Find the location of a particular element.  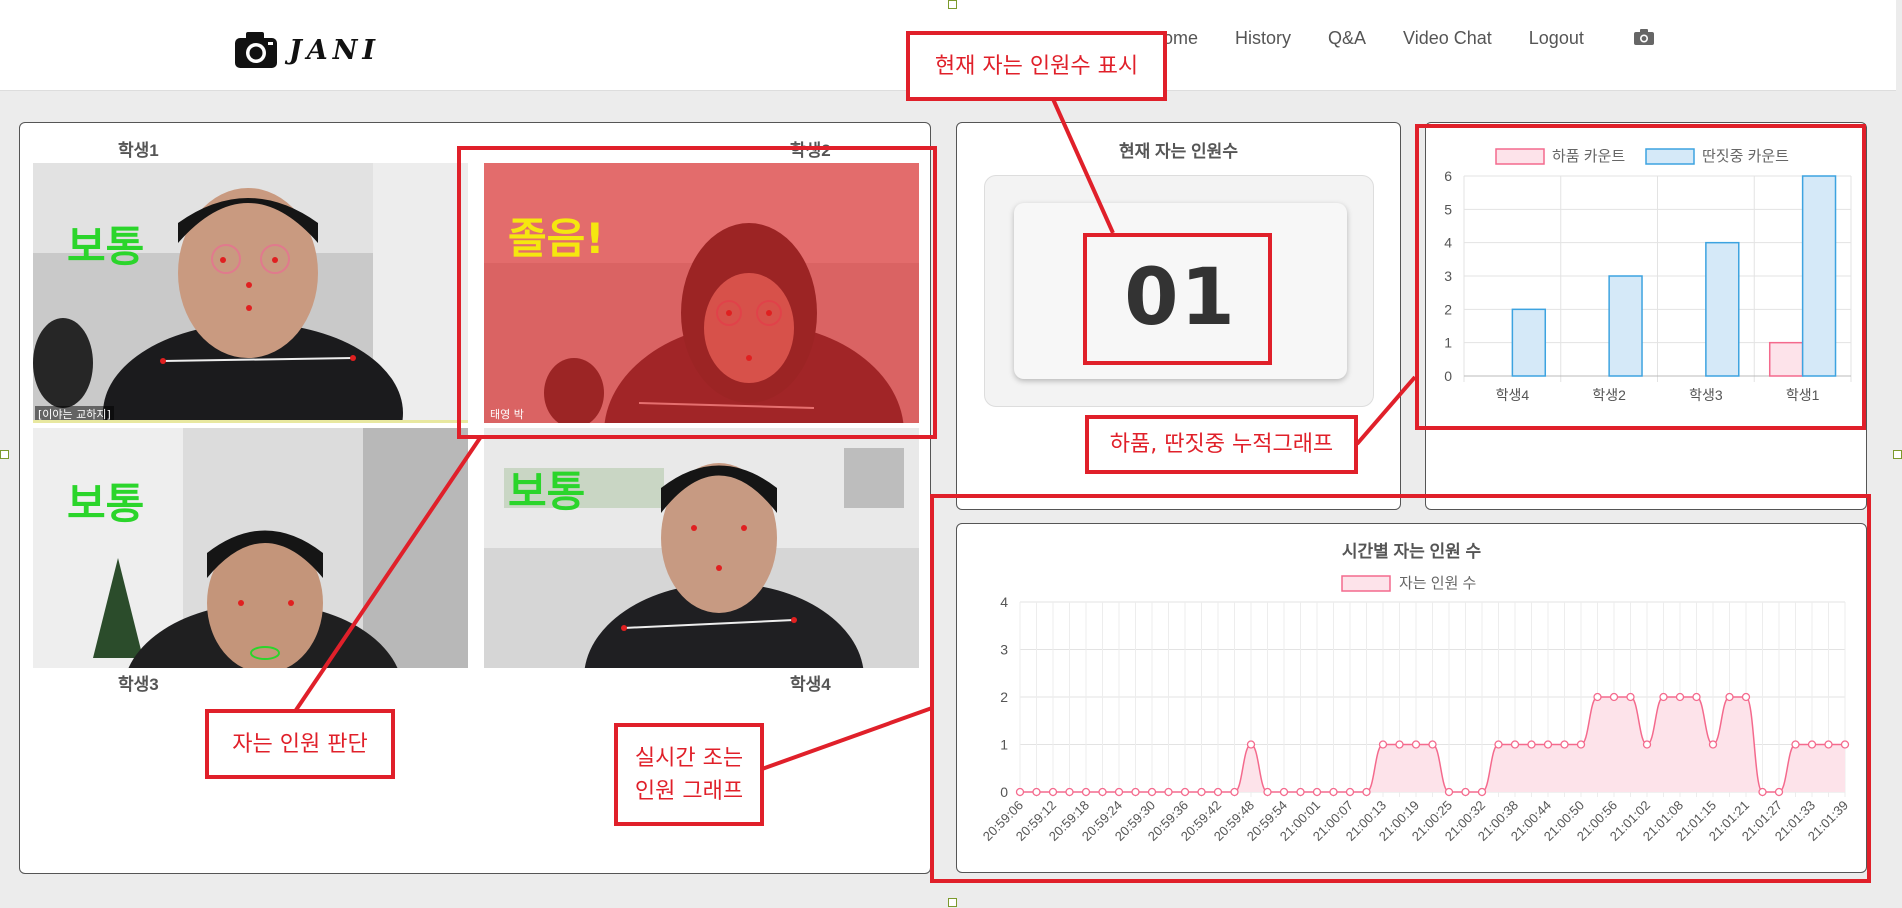

student-label: 학생1 is located at coordinates (138, 150).